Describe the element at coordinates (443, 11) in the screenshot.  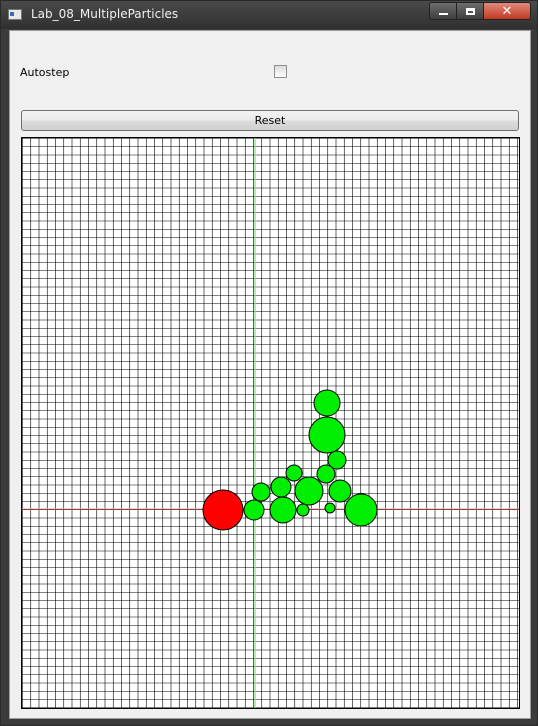
I see `minimize-button` at that location.